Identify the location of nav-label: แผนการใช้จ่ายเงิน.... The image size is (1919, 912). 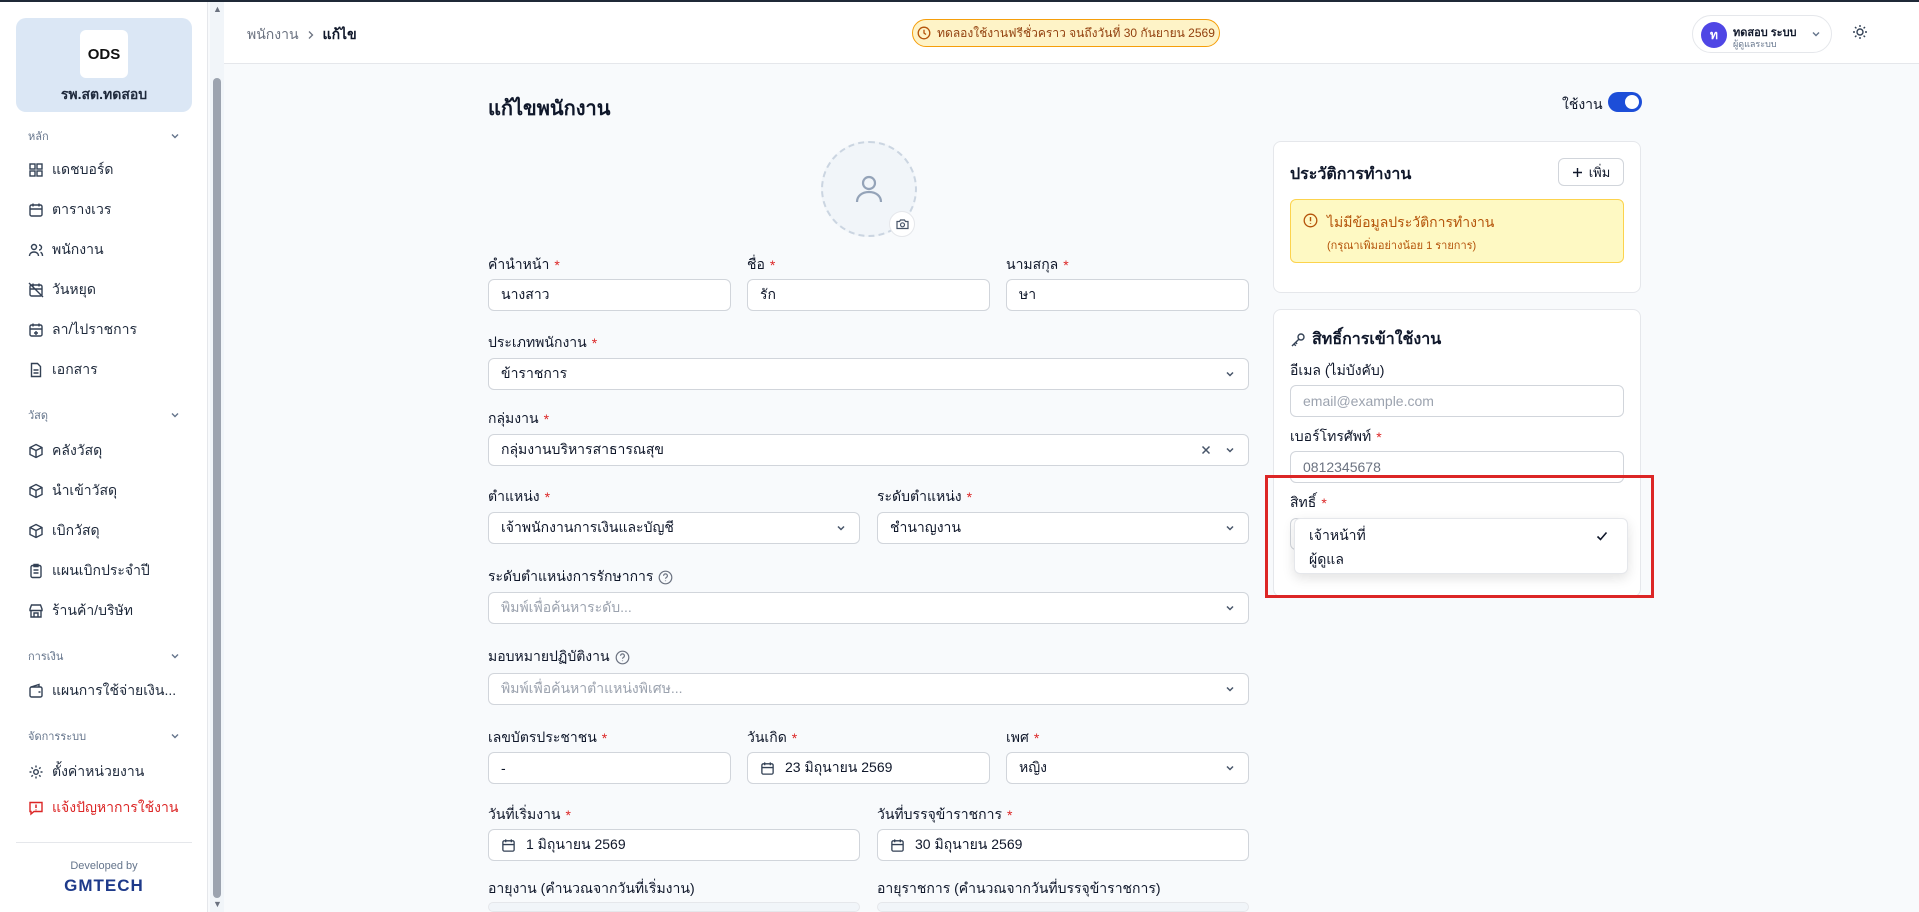
(114, 690).